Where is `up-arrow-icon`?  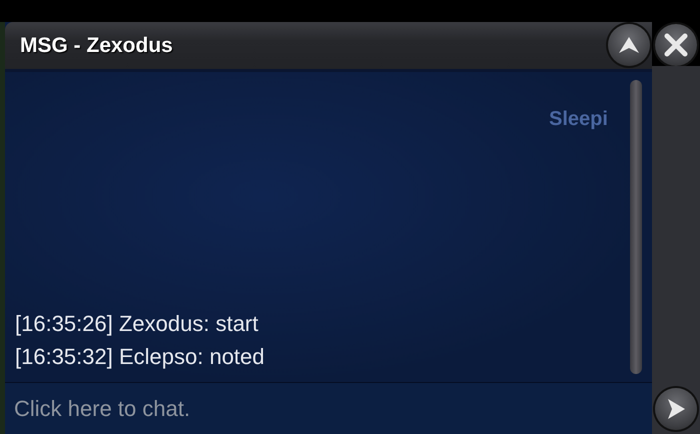
up-arrow-icon is located at coordinates (629, 45).